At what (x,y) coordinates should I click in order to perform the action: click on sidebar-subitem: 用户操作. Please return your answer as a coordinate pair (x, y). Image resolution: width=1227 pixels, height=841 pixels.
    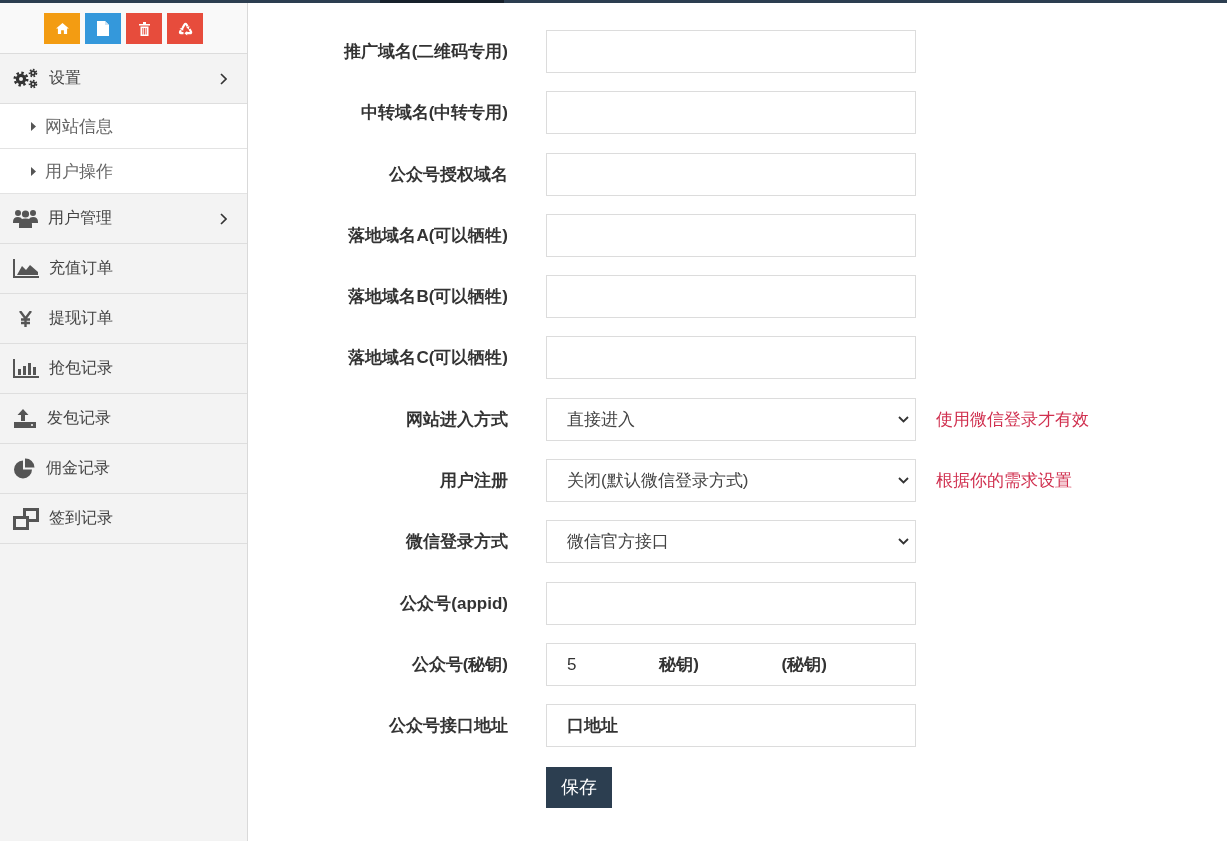
    Looking at the image, I should click on (123, 171).